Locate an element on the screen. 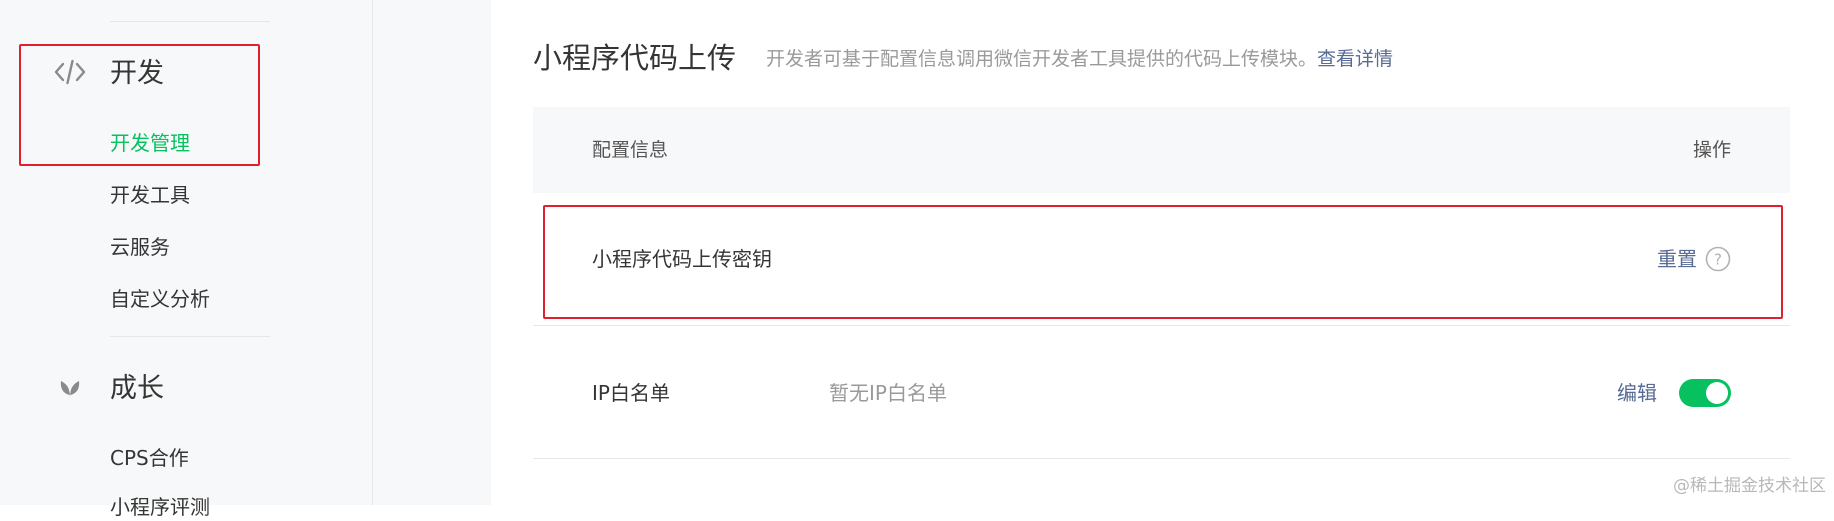  highlight-box-upload-key-row is located at coordinates (1163, 262).